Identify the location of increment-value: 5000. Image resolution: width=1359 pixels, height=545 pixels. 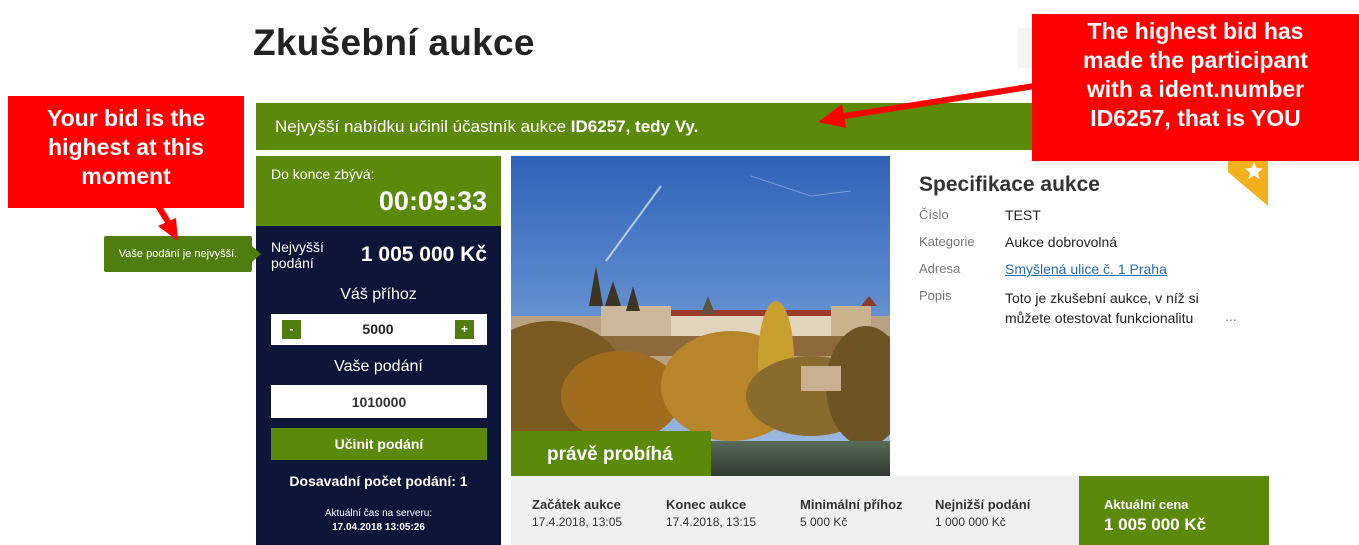
(378, 329).